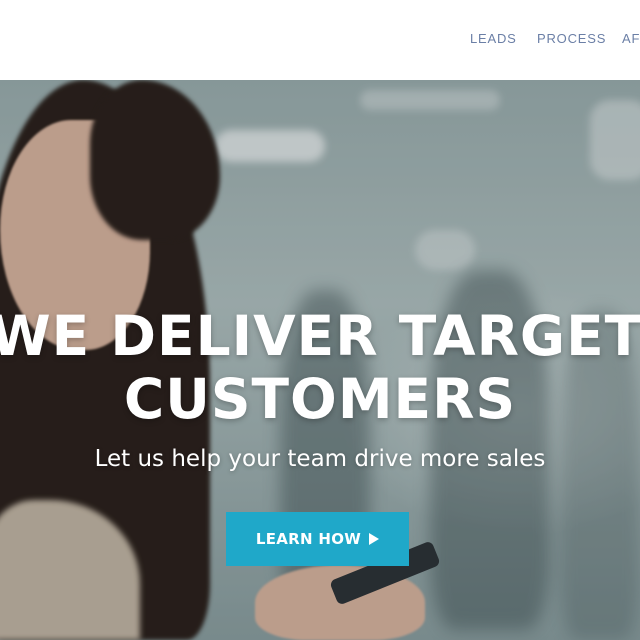 The image size is (640, 640). What do you see at coordinates (320, 399) in the screenshot?
I see `hero-headline-line2: CUSTOMERS` at bounding box center [320, 399].